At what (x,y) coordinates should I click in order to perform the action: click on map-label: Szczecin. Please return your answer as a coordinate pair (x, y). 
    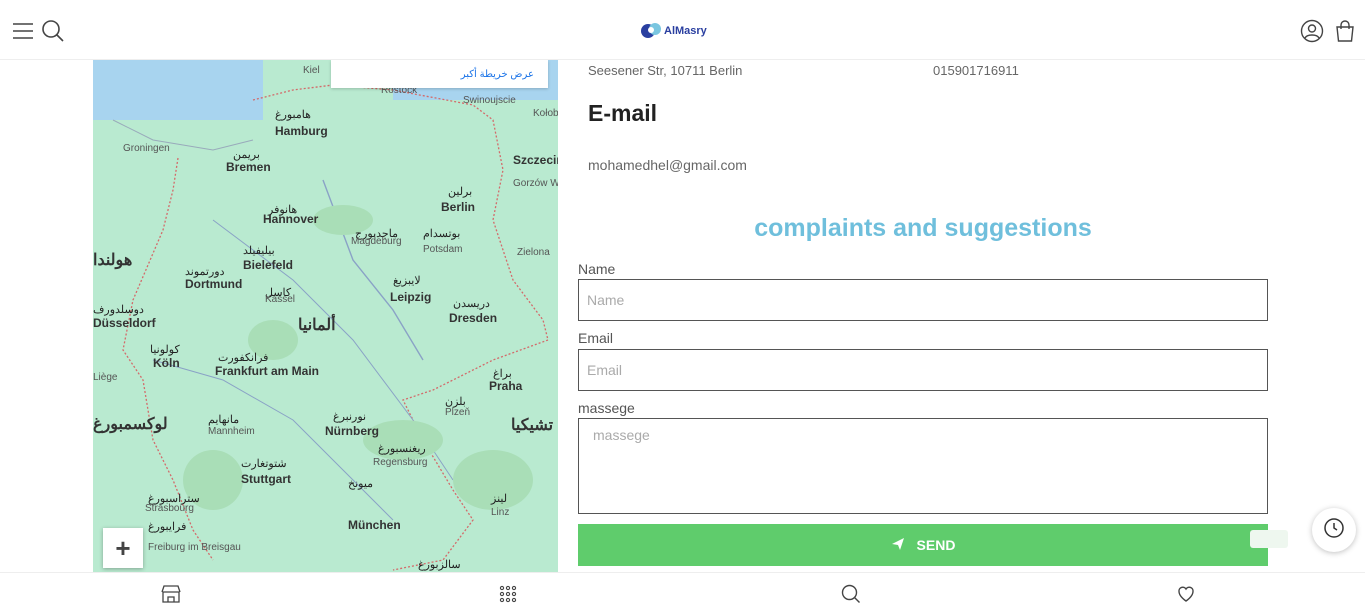
    Looking at the image, I should click on (535, 160).